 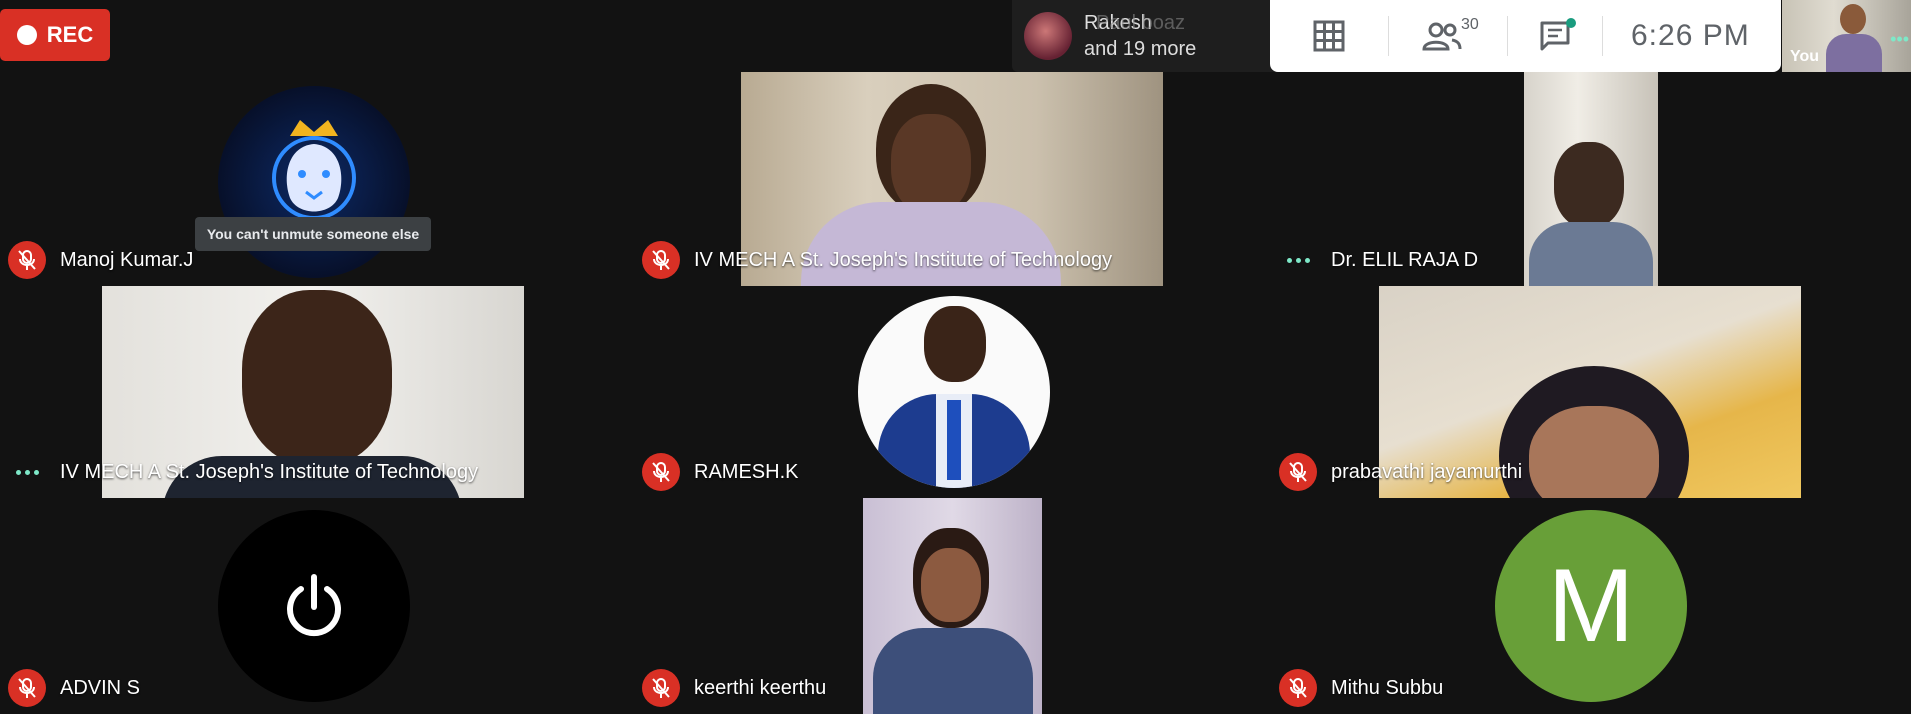 What do you see at coordinates (1899, 39) in the screenshot?
I see `self-speaking-icon: •••` at bounding box center [1899, 39].